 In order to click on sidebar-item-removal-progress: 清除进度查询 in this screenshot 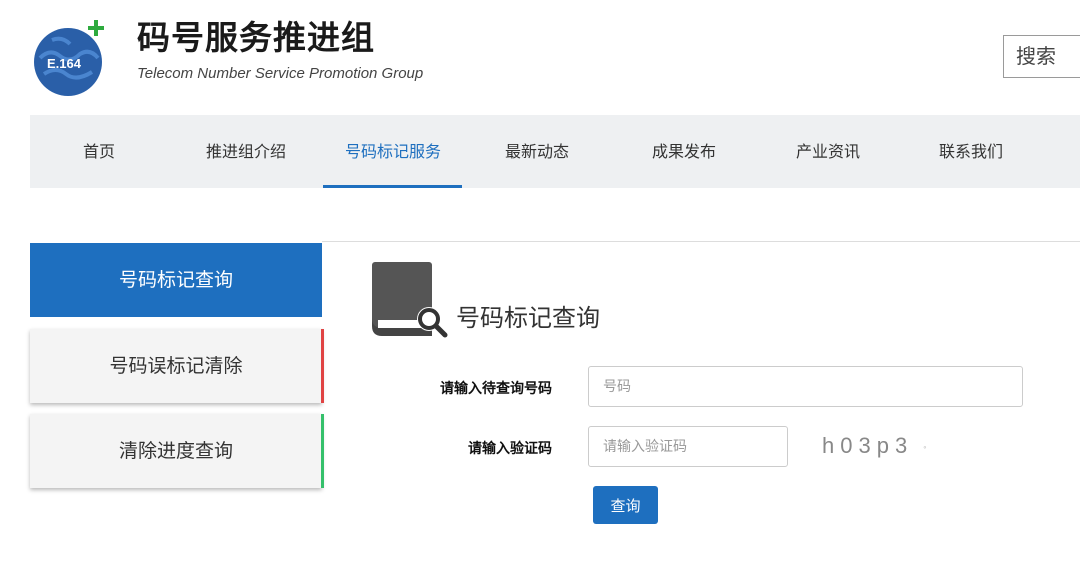, I will do `click(177, 451)`.